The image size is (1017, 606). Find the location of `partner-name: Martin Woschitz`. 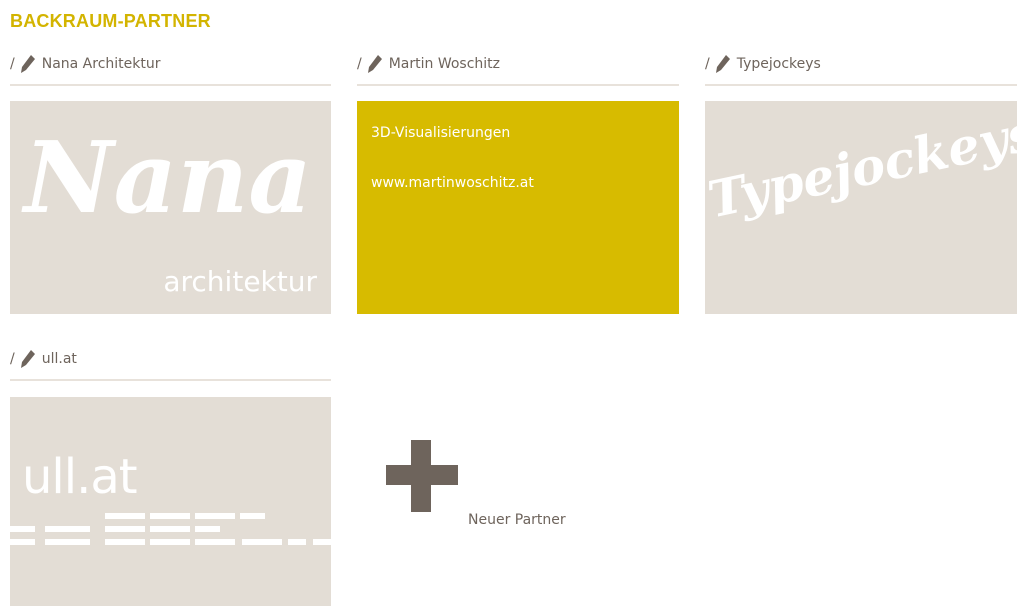

partner-name: Martin Woschitz is located at coordinates (444, 64).